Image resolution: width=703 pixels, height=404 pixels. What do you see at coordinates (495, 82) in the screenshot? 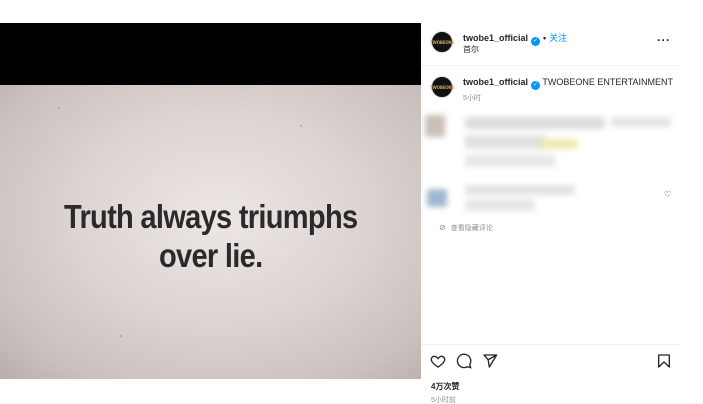
I see `caption-username: twobe1_official` at bounding box center [495, 82].